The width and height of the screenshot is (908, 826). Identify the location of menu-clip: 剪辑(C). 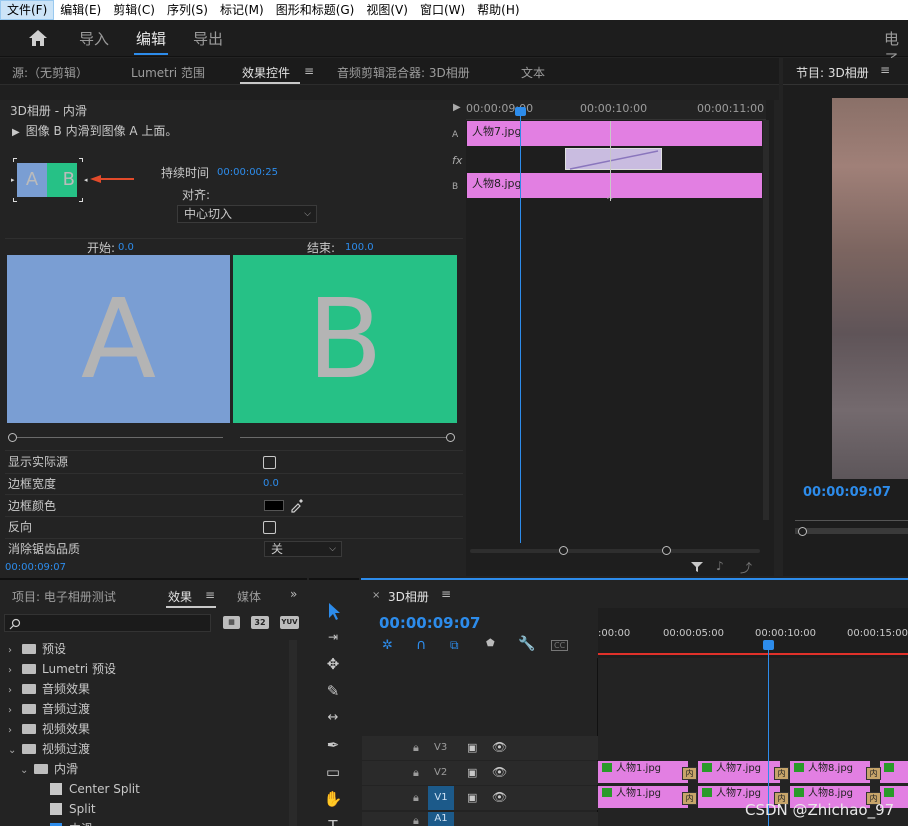
(134, 10).